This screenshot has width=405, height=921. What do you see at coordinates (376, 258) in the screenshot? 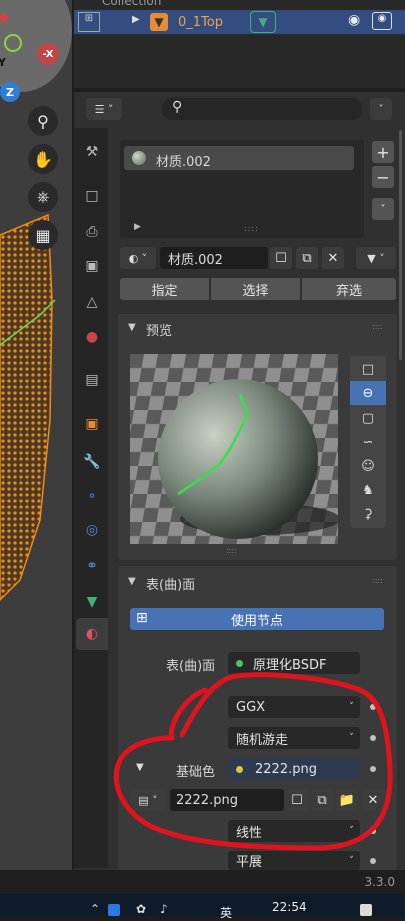
I see `link-type-dropdown: ▼ ˅` at bounding box center [376, 258].